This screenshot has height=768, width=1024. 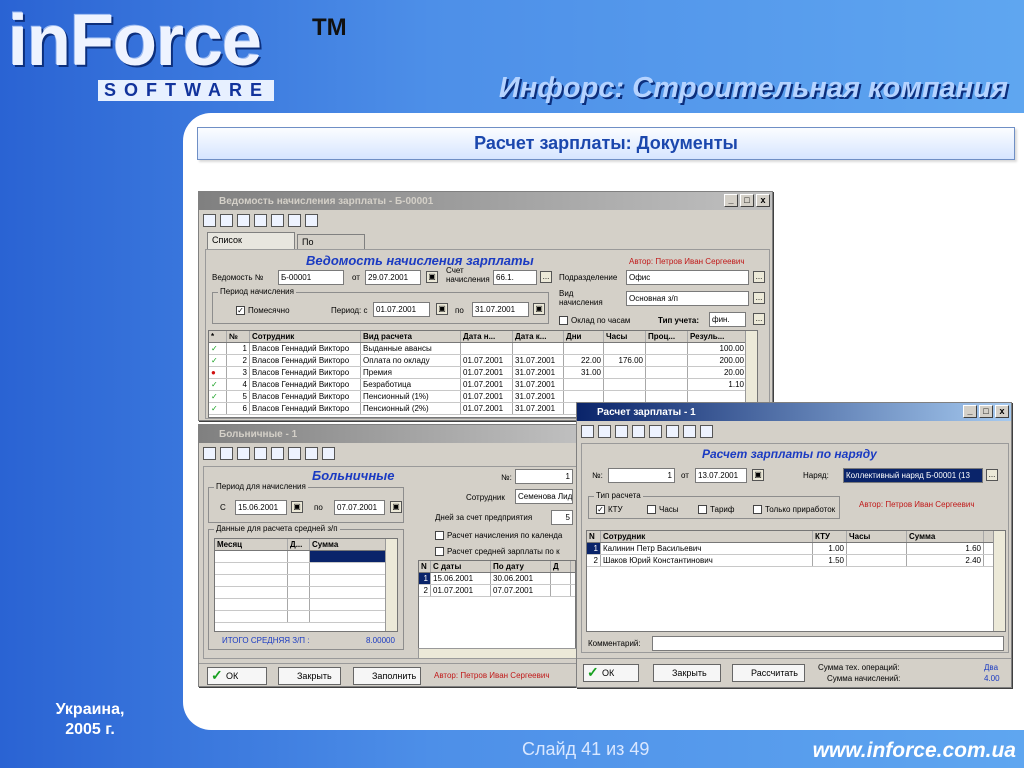 I want to click on table-cell: 31.00, so click(x=584, y=372).